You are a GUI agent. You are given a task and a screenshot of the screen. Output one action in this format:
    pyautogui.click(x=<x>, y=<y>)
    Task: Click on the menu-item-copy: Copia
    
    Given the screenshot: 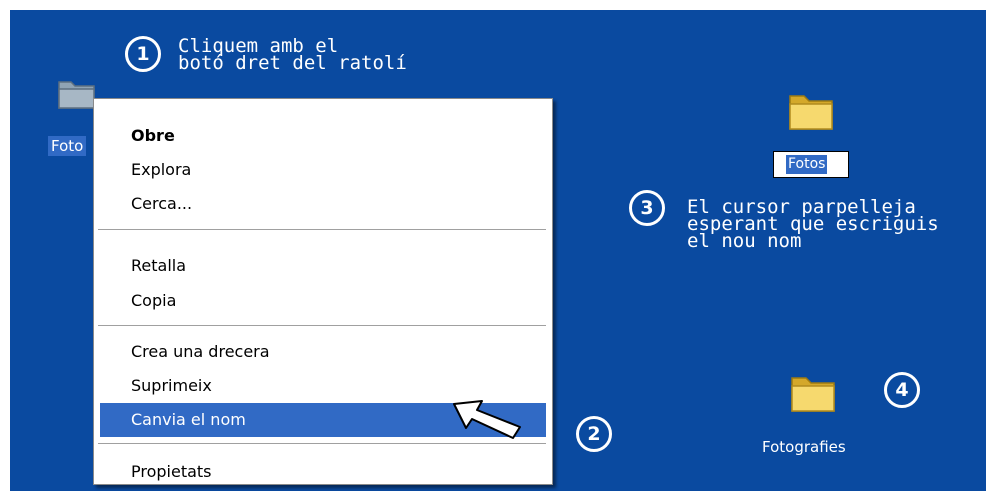 What is the action you would take?
    pyautogui.click(x=323, y=301)
    